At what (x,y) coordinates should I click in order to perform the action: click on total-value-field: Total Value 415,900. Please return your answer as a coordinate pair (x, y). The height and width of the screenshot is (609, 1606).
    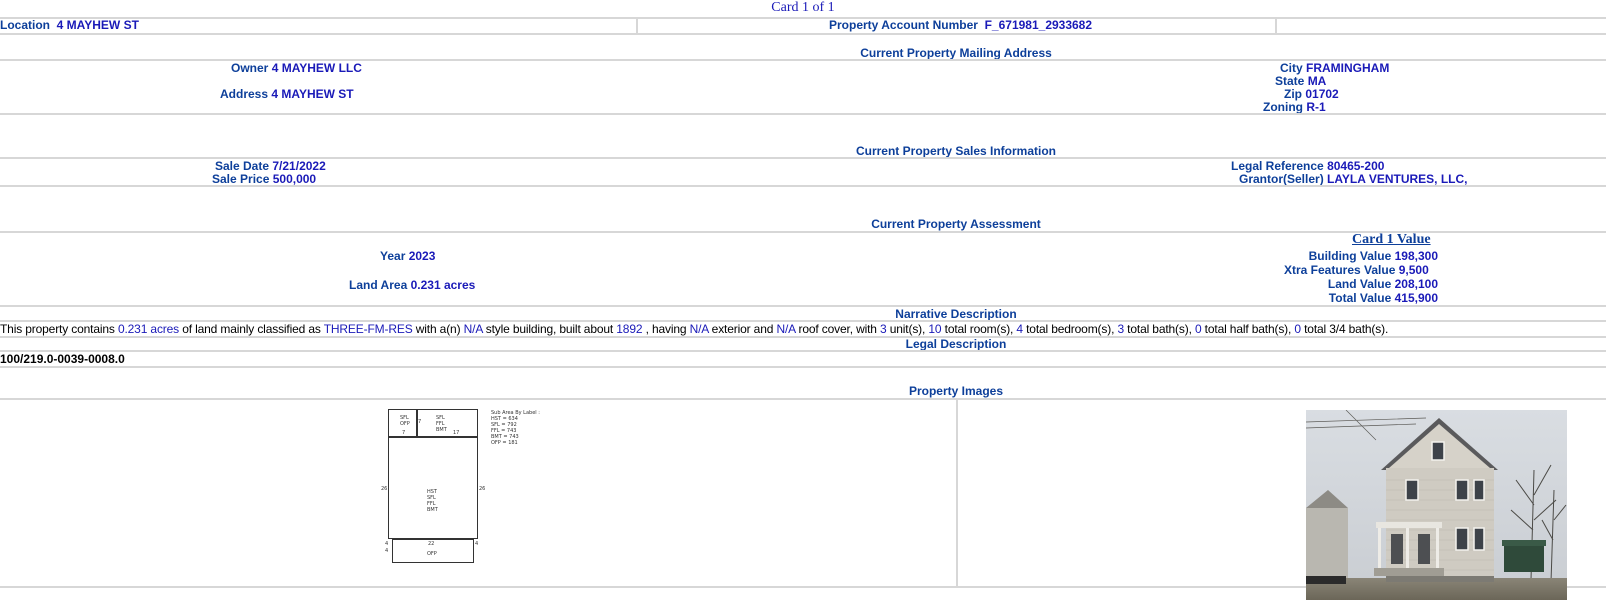
    Looking at the image, I should click on (1383, 298).